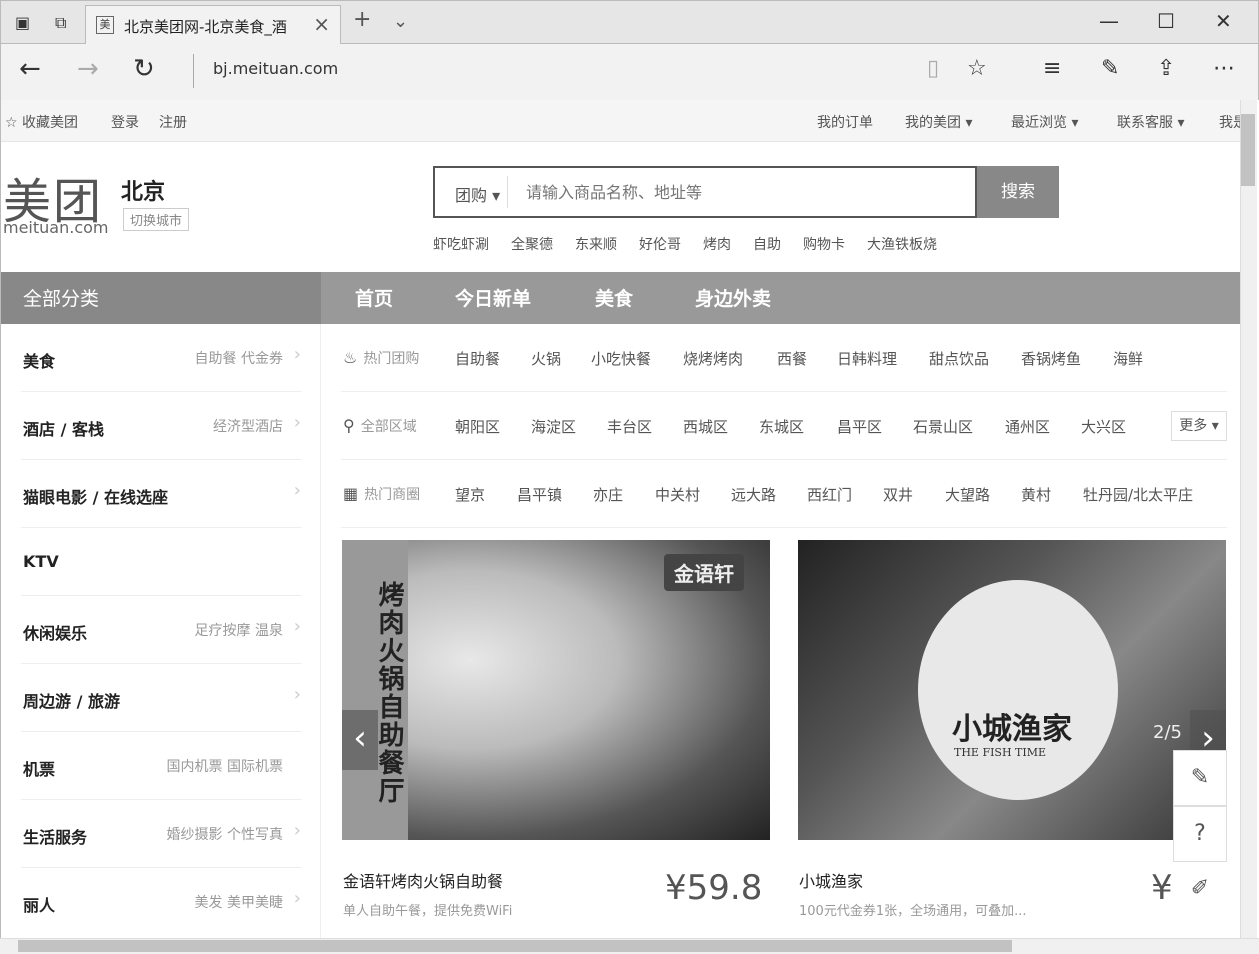 The height and width of the screenshot is (954, 1259). What do you see at coordinates (867, 358) in the screenshot?
I see `filter-item: 日韩料理` at bounding box center [867, 358].